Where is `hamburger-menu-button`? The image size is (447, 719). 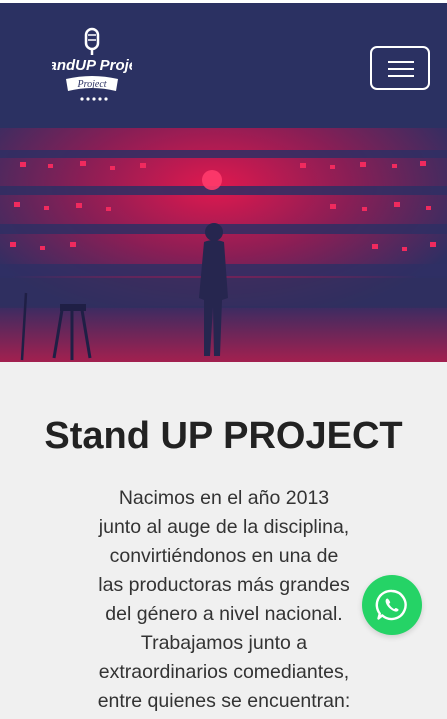
hamburger-menu-button is located at coordinates (400, 68).